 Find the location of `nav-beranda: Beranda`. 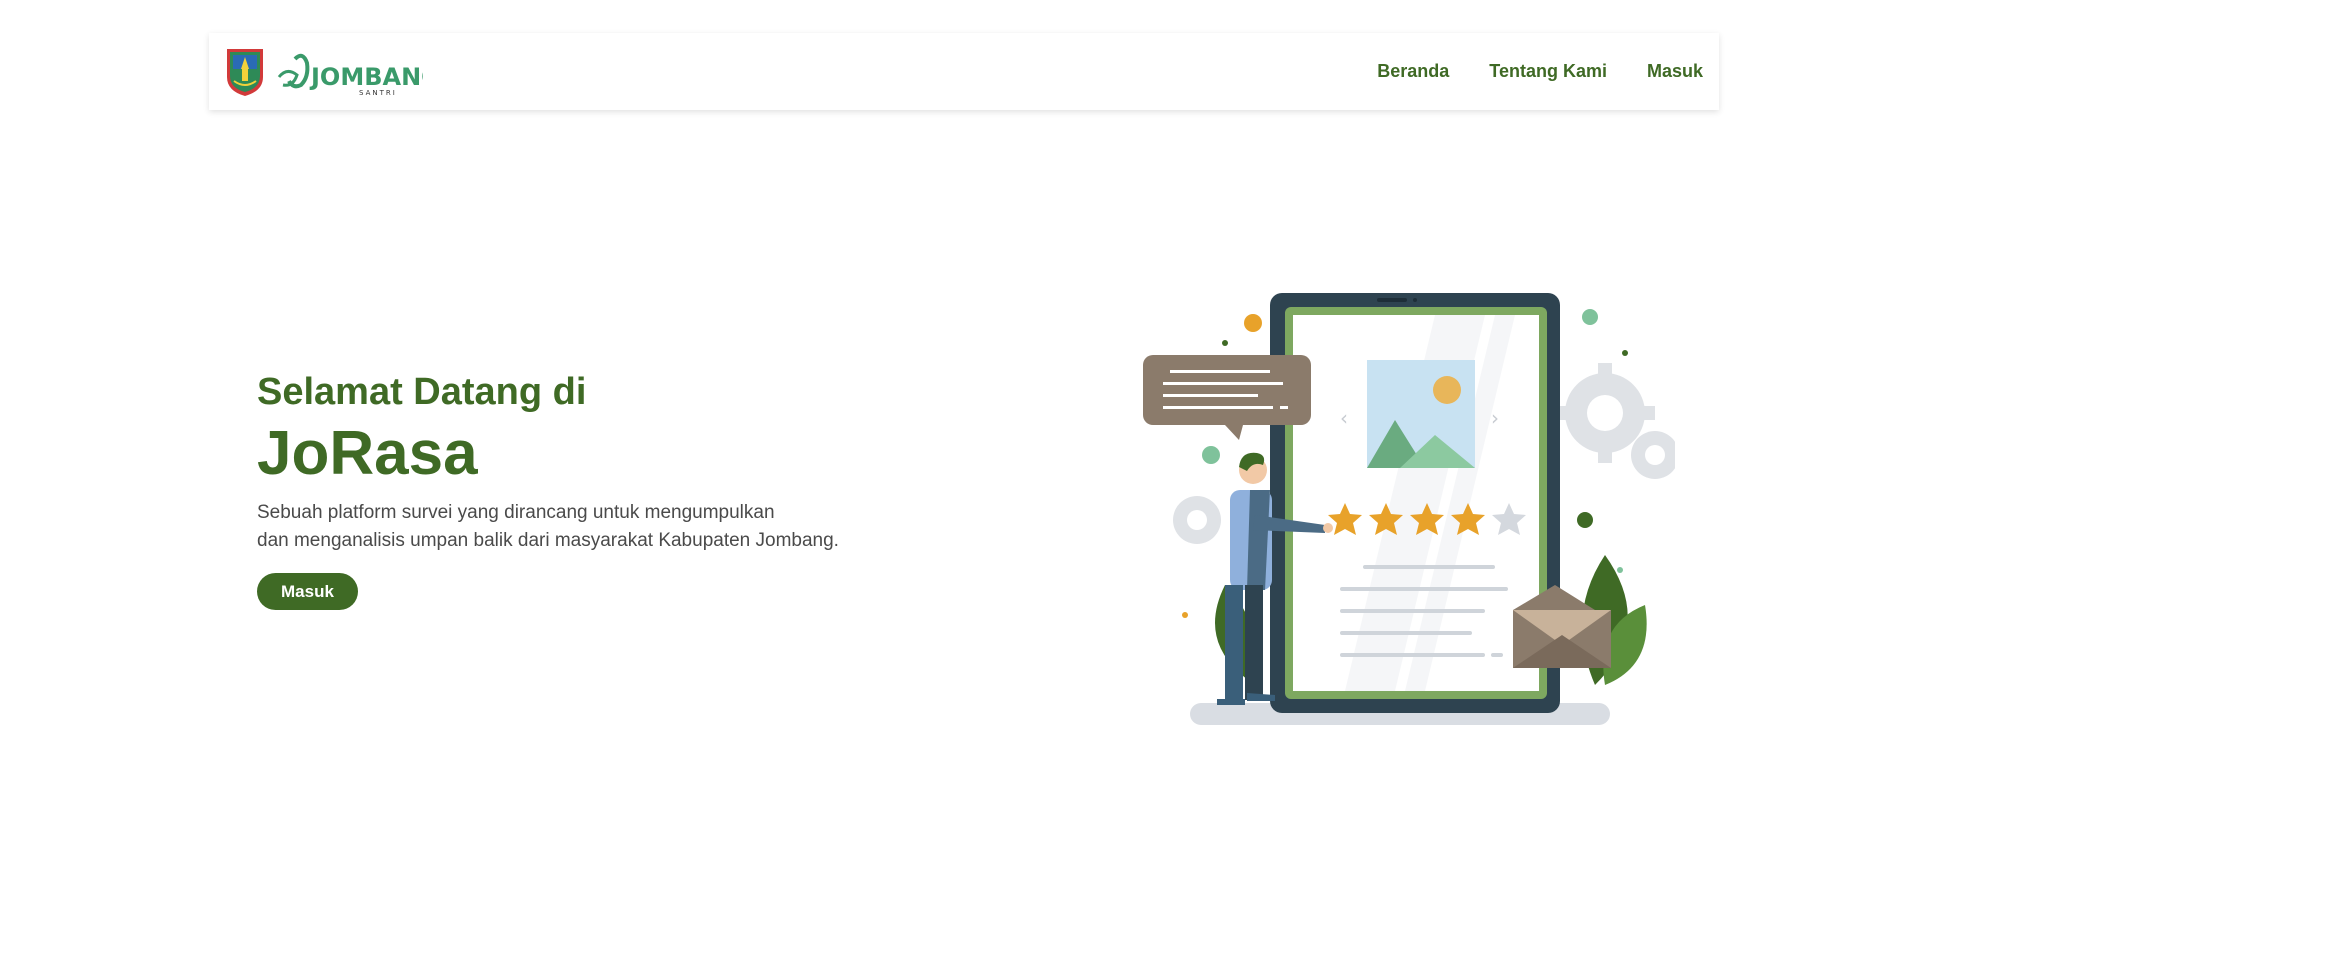

nav-beranda: Beranda is located at coordinates (1413, 71).